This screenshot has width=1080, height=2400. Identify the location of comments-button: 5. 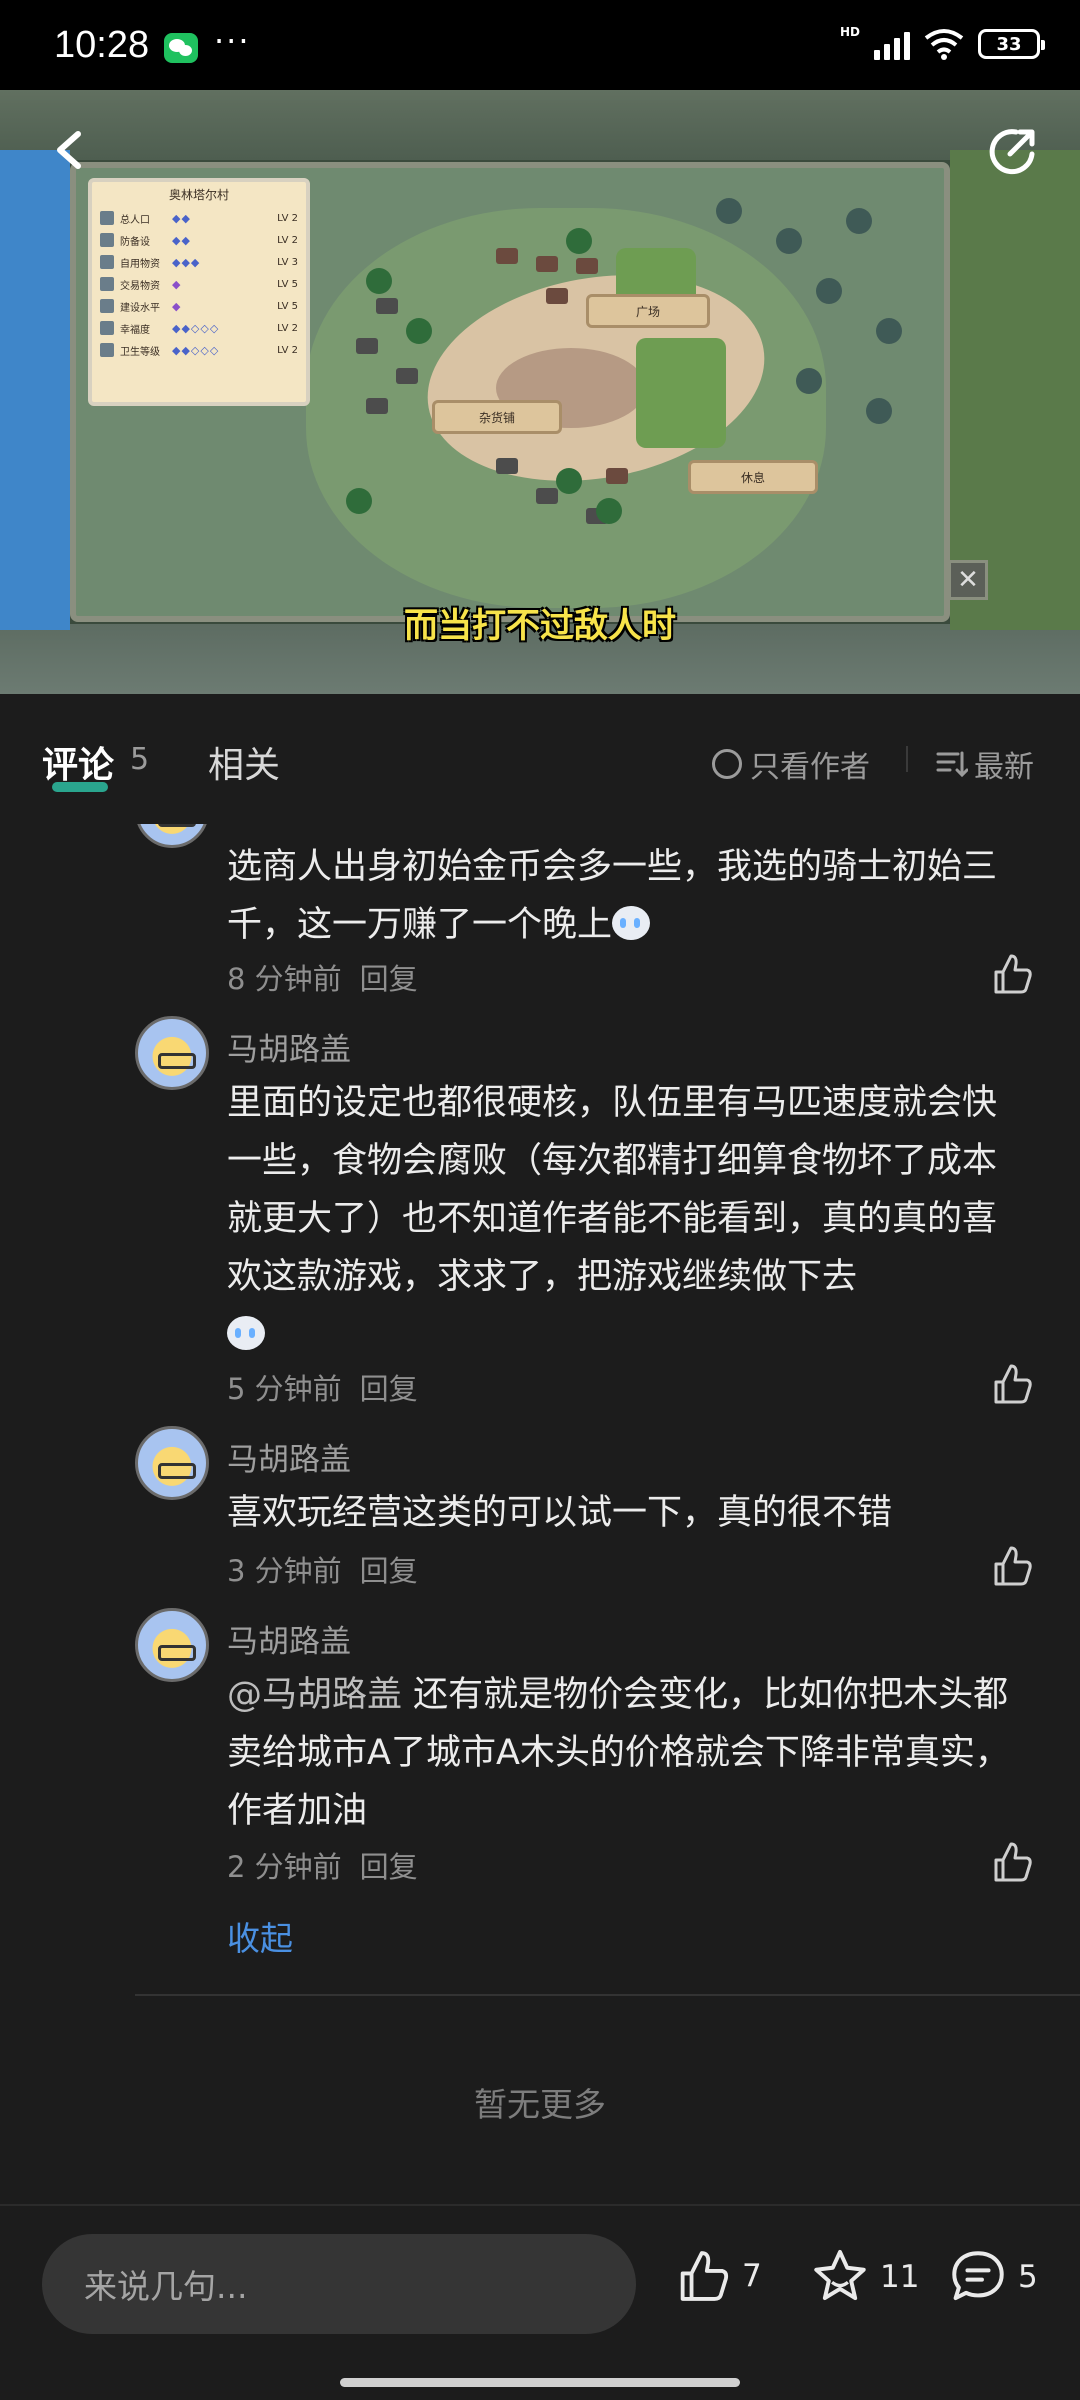
(993, 2277).